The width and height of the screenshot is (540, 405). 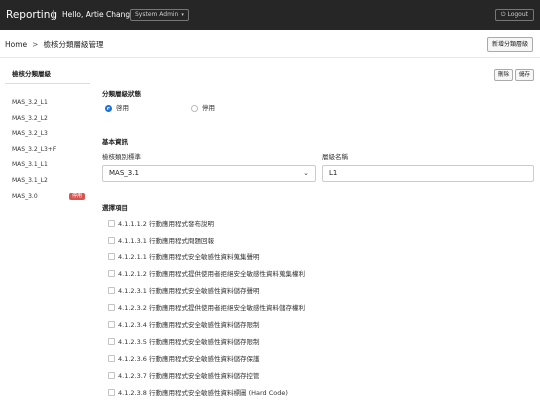 What do you see at coordinates (189, 291) in the screenshot?
I see `item-label: 4.1.2.3.1 行動應用程式安全敏感性資料儲存聲明` at bounding box center [189, 291].